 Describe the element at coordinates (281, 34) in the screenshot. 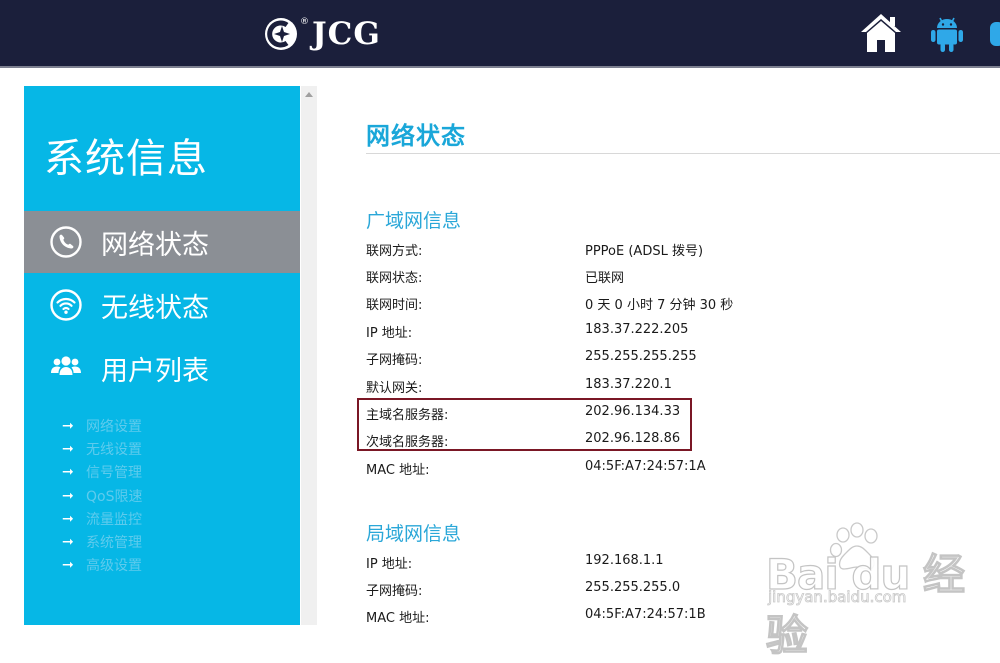

I see `jcg-logo-icon` at that location.